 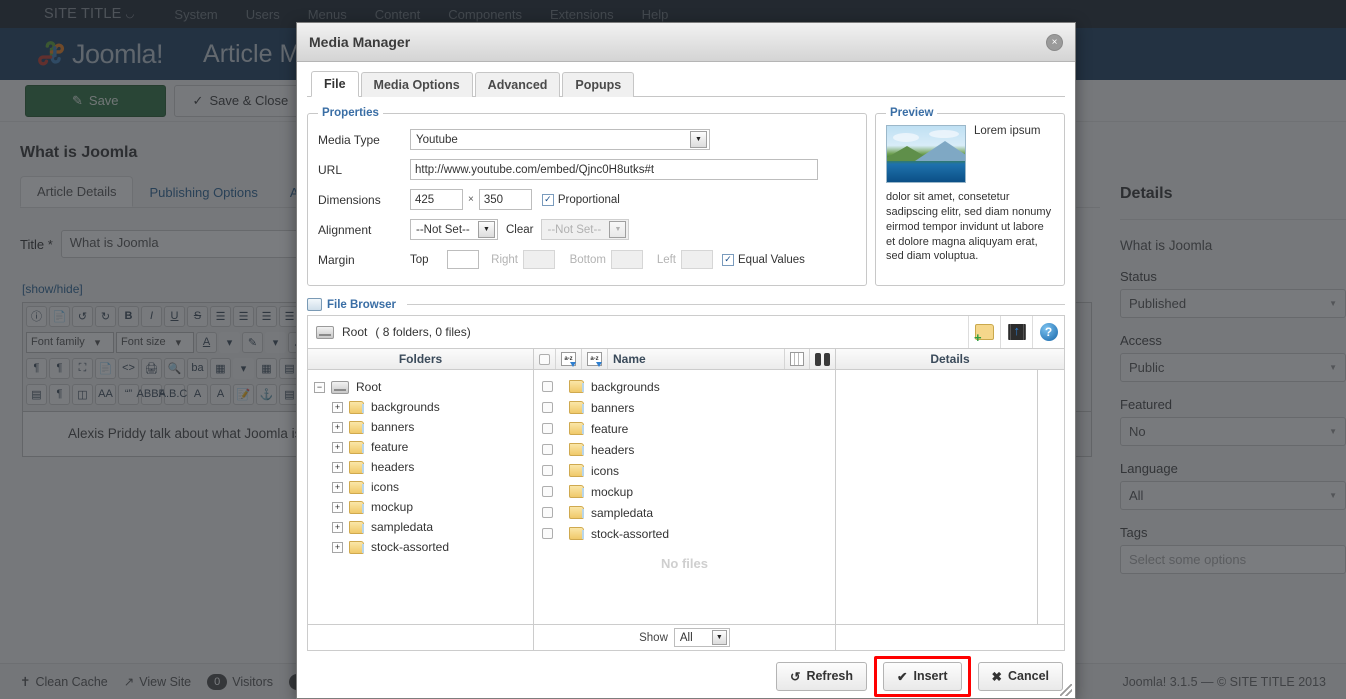 I want to click on name-column-header: Name, so click(x=696, y=359).